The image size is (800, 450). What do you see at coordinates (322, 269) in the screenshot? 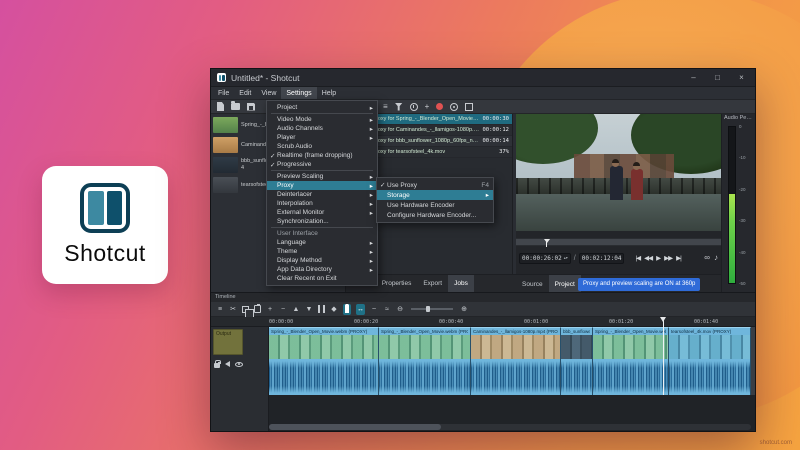
I see `menu-item-app-data-directory: App Data Directory ▸` at bounding box center [322, 269].